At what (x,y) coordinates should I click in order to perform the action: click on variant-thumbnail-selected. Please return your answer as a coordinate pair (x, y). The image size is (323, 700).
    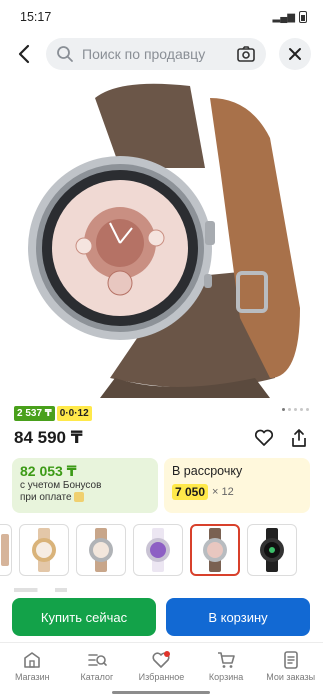
    Looking at the image, I should click on (215, 550).